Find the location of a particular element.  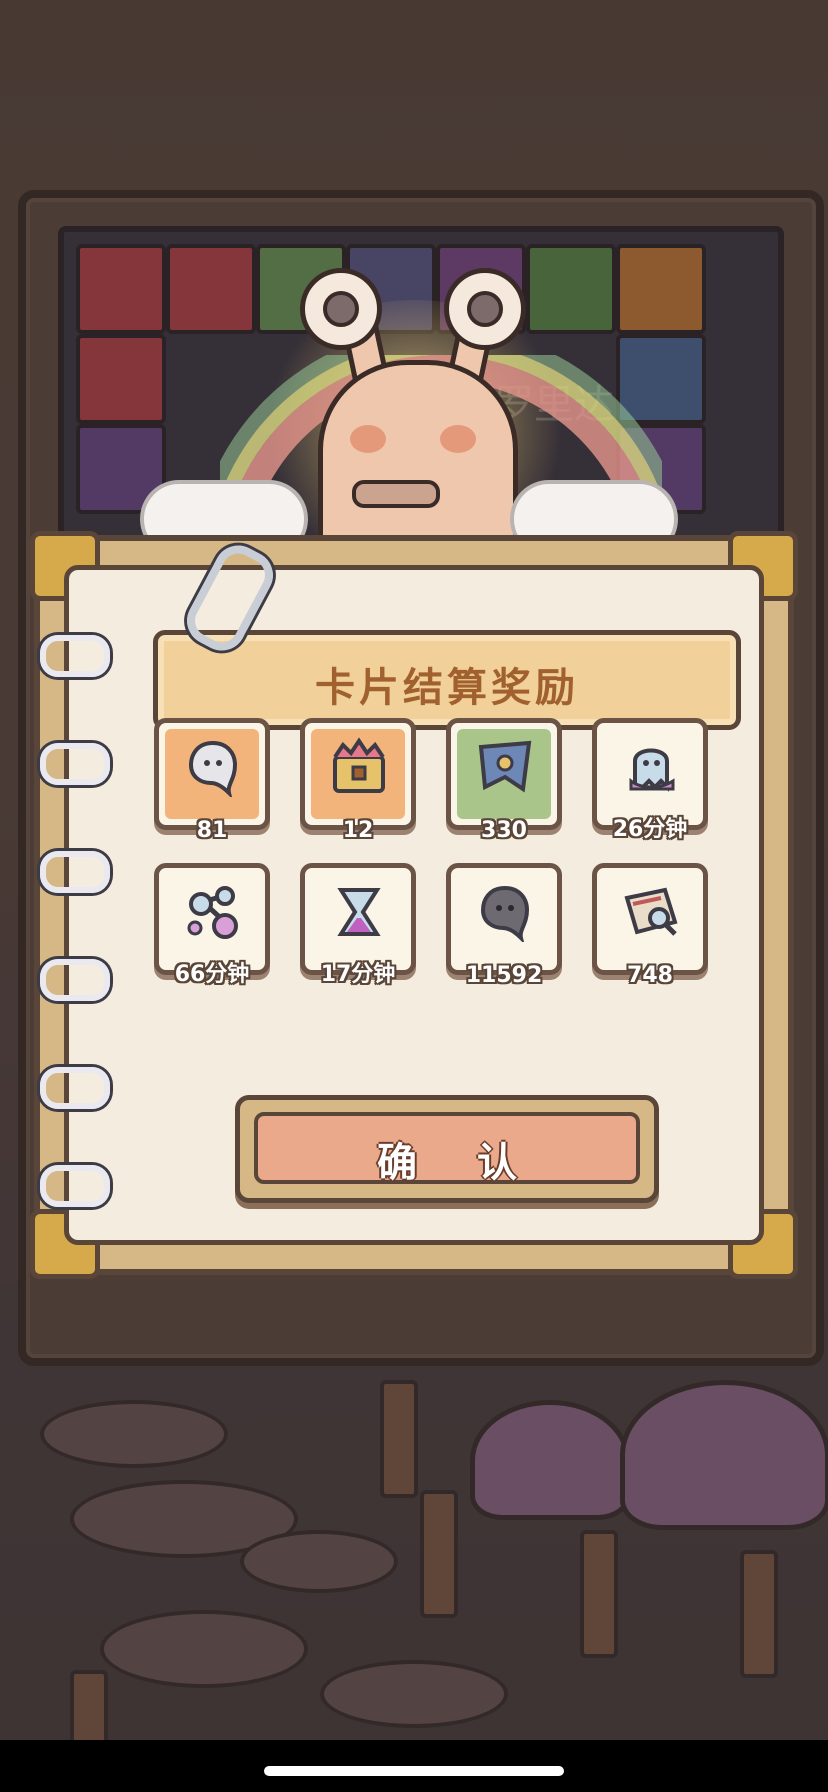

reward-quantity: 17分钟 is located at coordinates (358, 974).